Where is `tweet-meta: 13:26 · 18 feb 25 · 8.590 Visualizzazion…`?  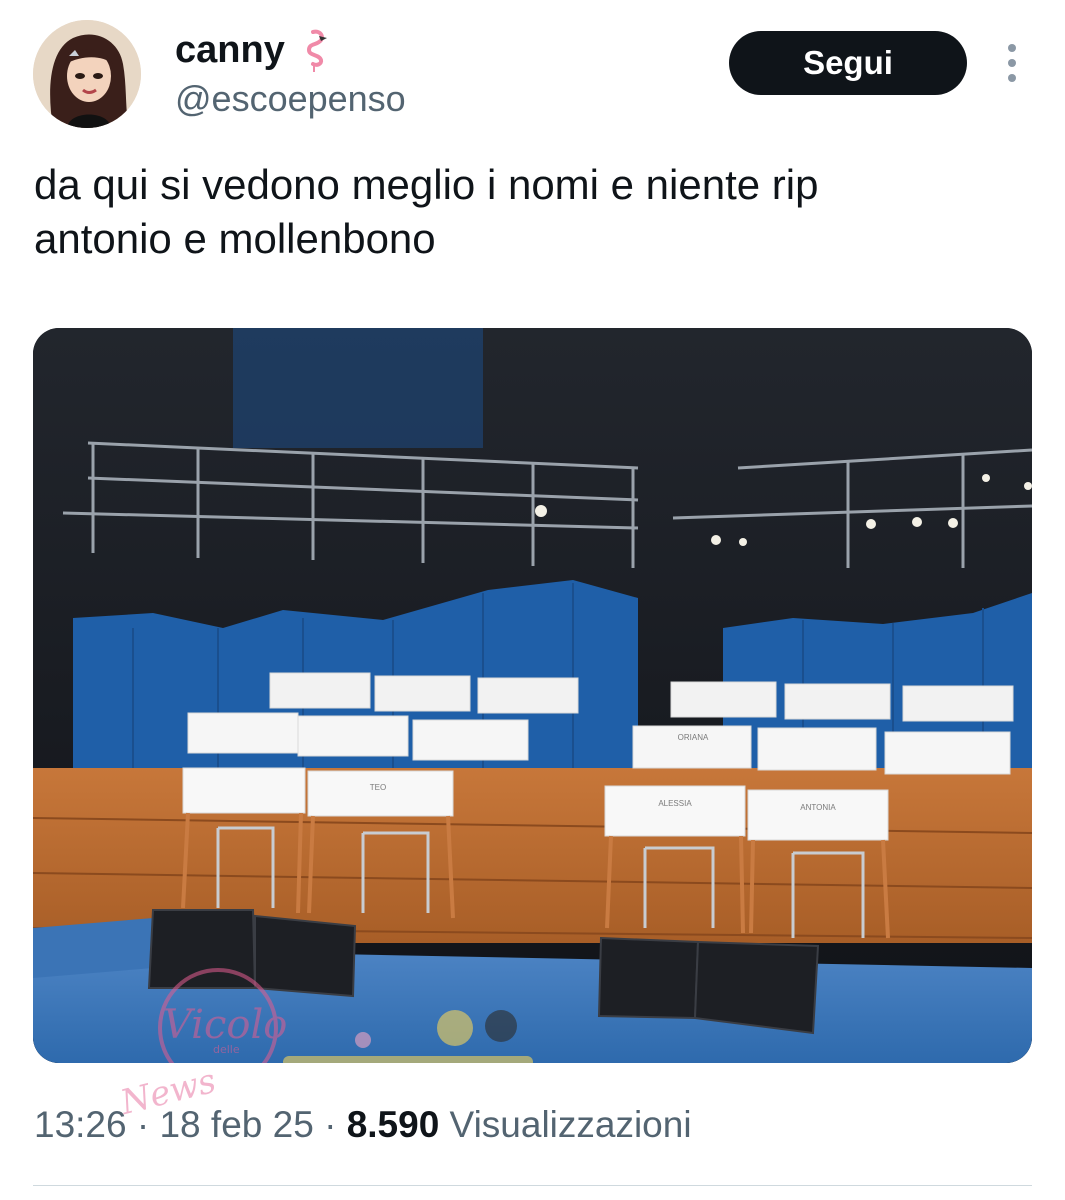 tweet-meta: 13:26 · 18 feb 25 · 8.590 Visualizzazion… is located at coordinates (363, 1125).